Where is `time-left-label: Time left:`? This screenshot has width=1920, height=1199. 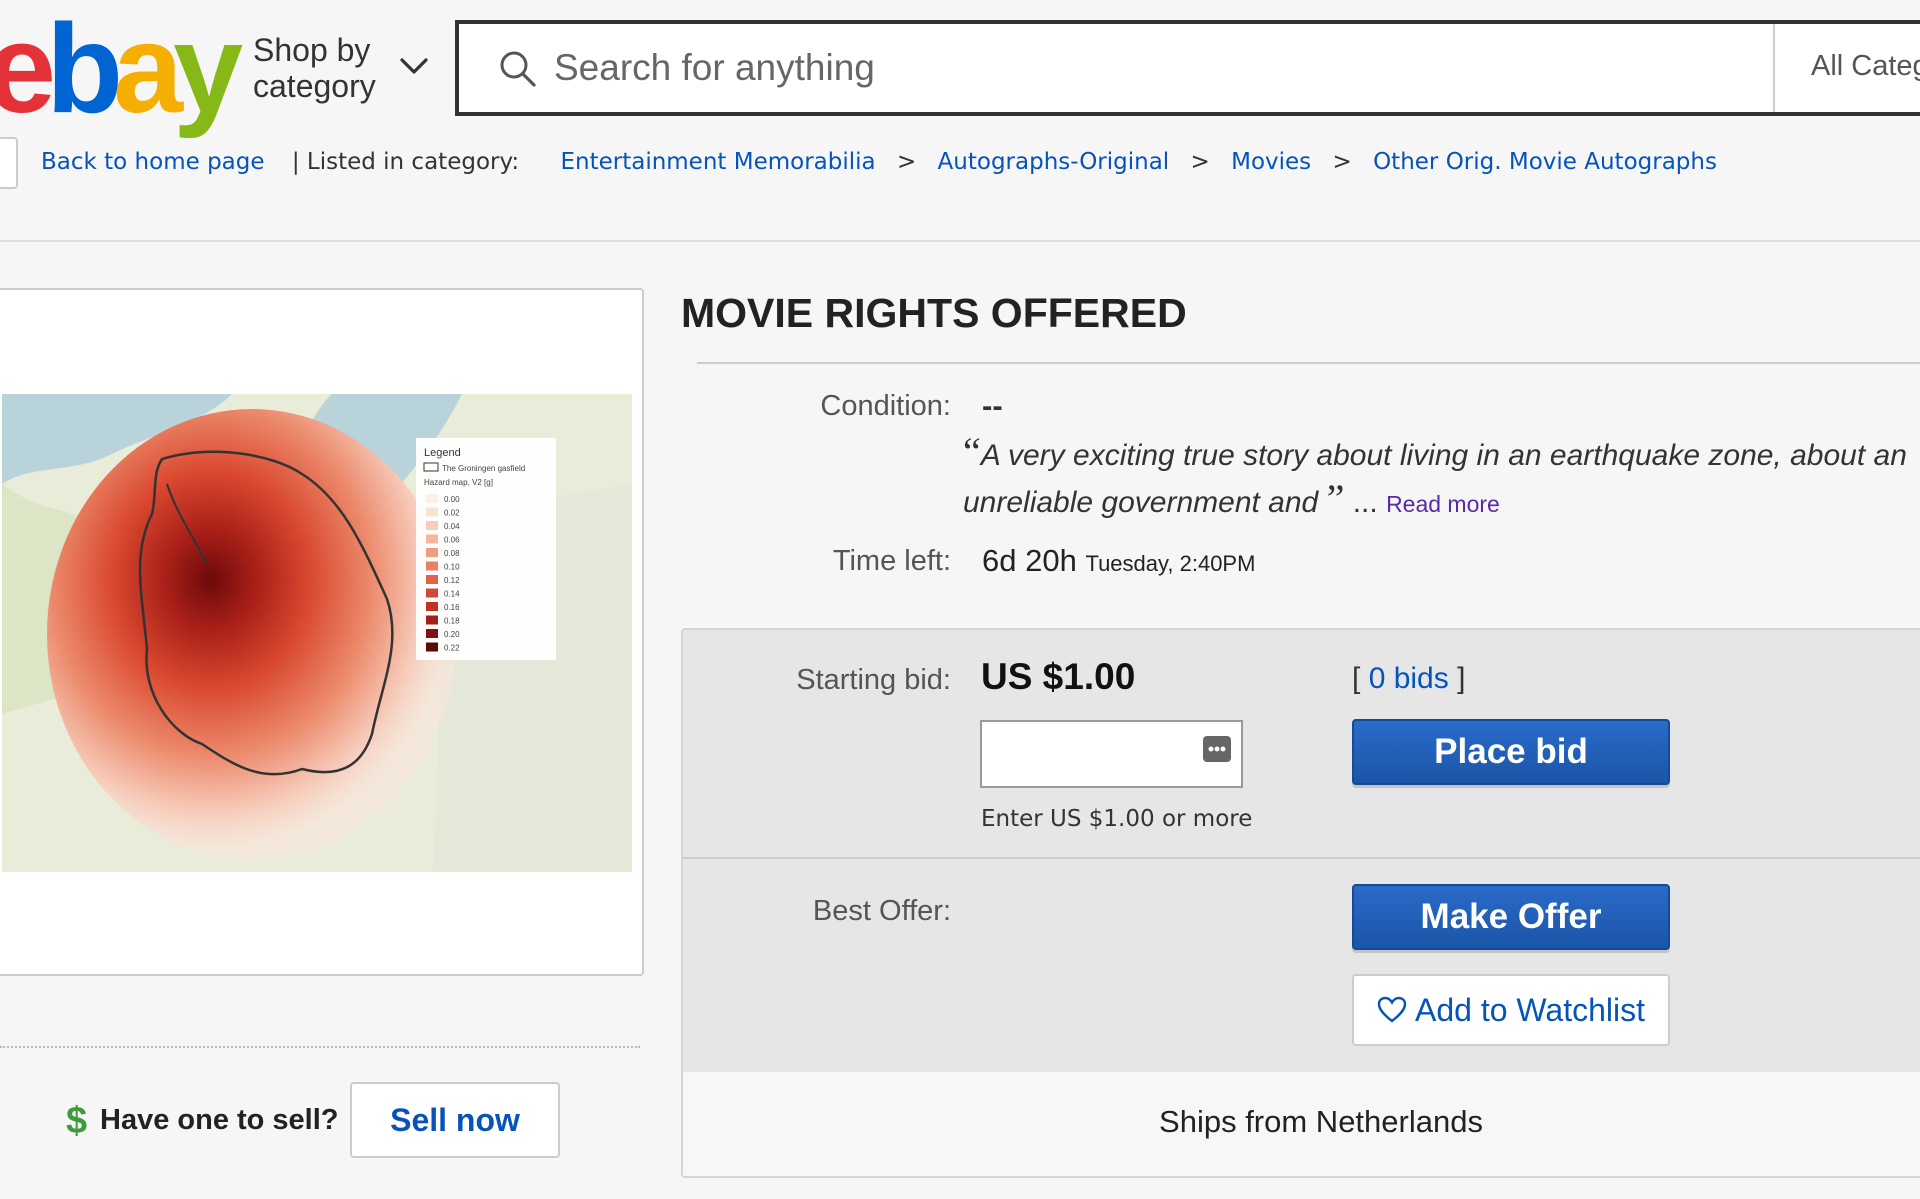 time-left-label: Time left: is located at coordinates (891, 561).